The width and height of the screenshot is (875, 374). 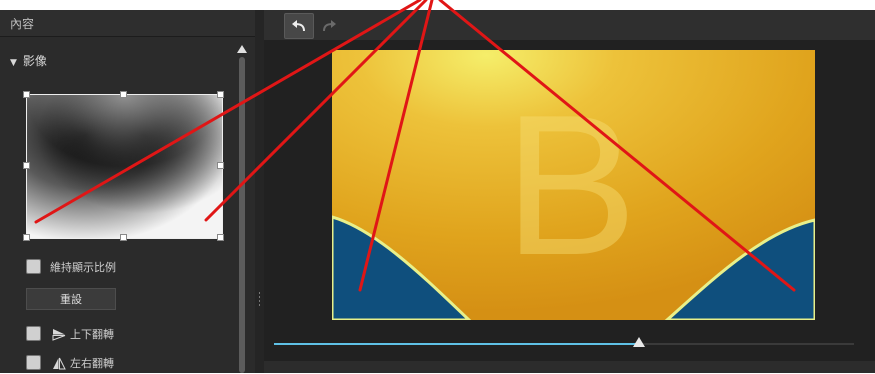 I want to click on flip-vertical-icon, so click(x=59, y=335).